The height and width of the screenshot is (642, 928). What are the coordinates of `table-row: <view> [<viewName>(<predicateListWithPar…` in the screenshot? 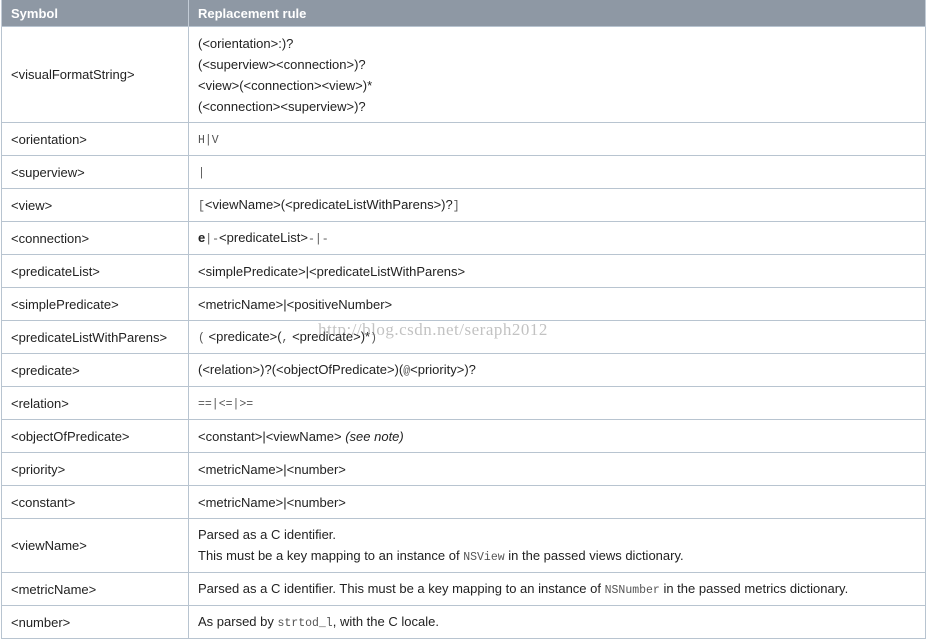 It's located at (463, 205).